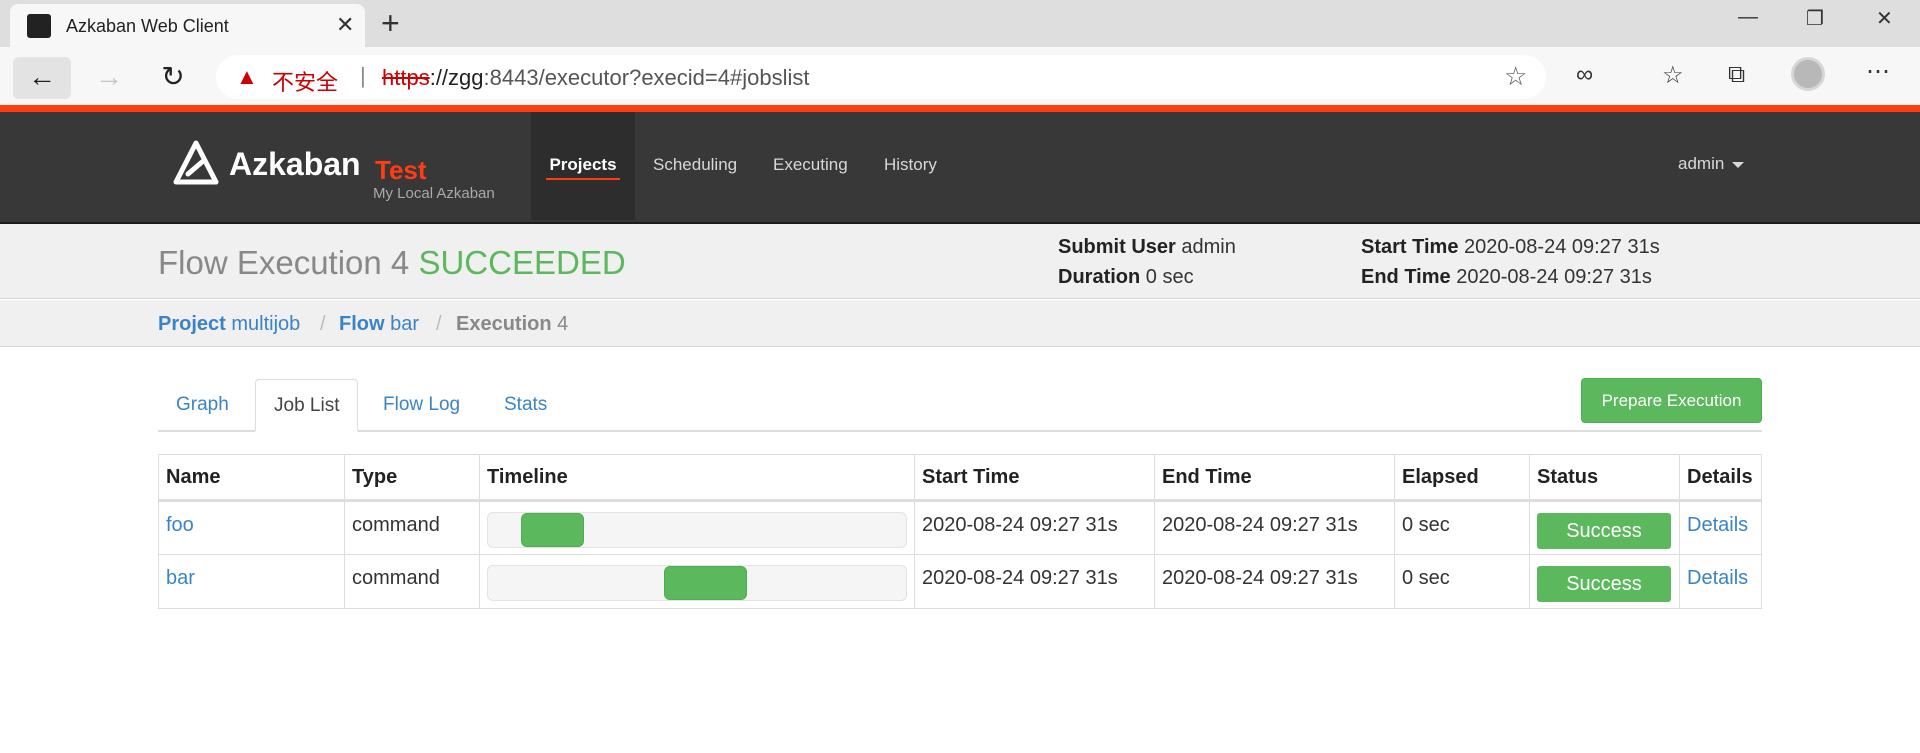 The height and width of the screenshot is (753, 1920). Describe the element at coordinates (401, 170) in the screenshot. I see `brand-environment: Test` at that location.